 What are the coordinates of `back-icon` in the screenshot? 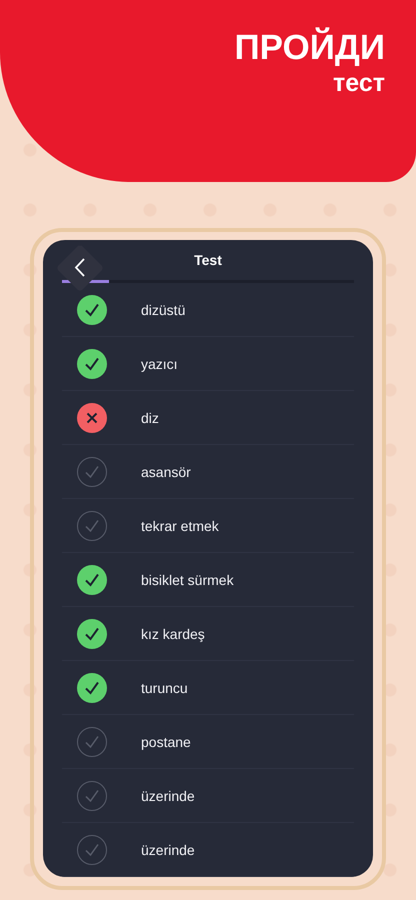 It's located at (79, 267).